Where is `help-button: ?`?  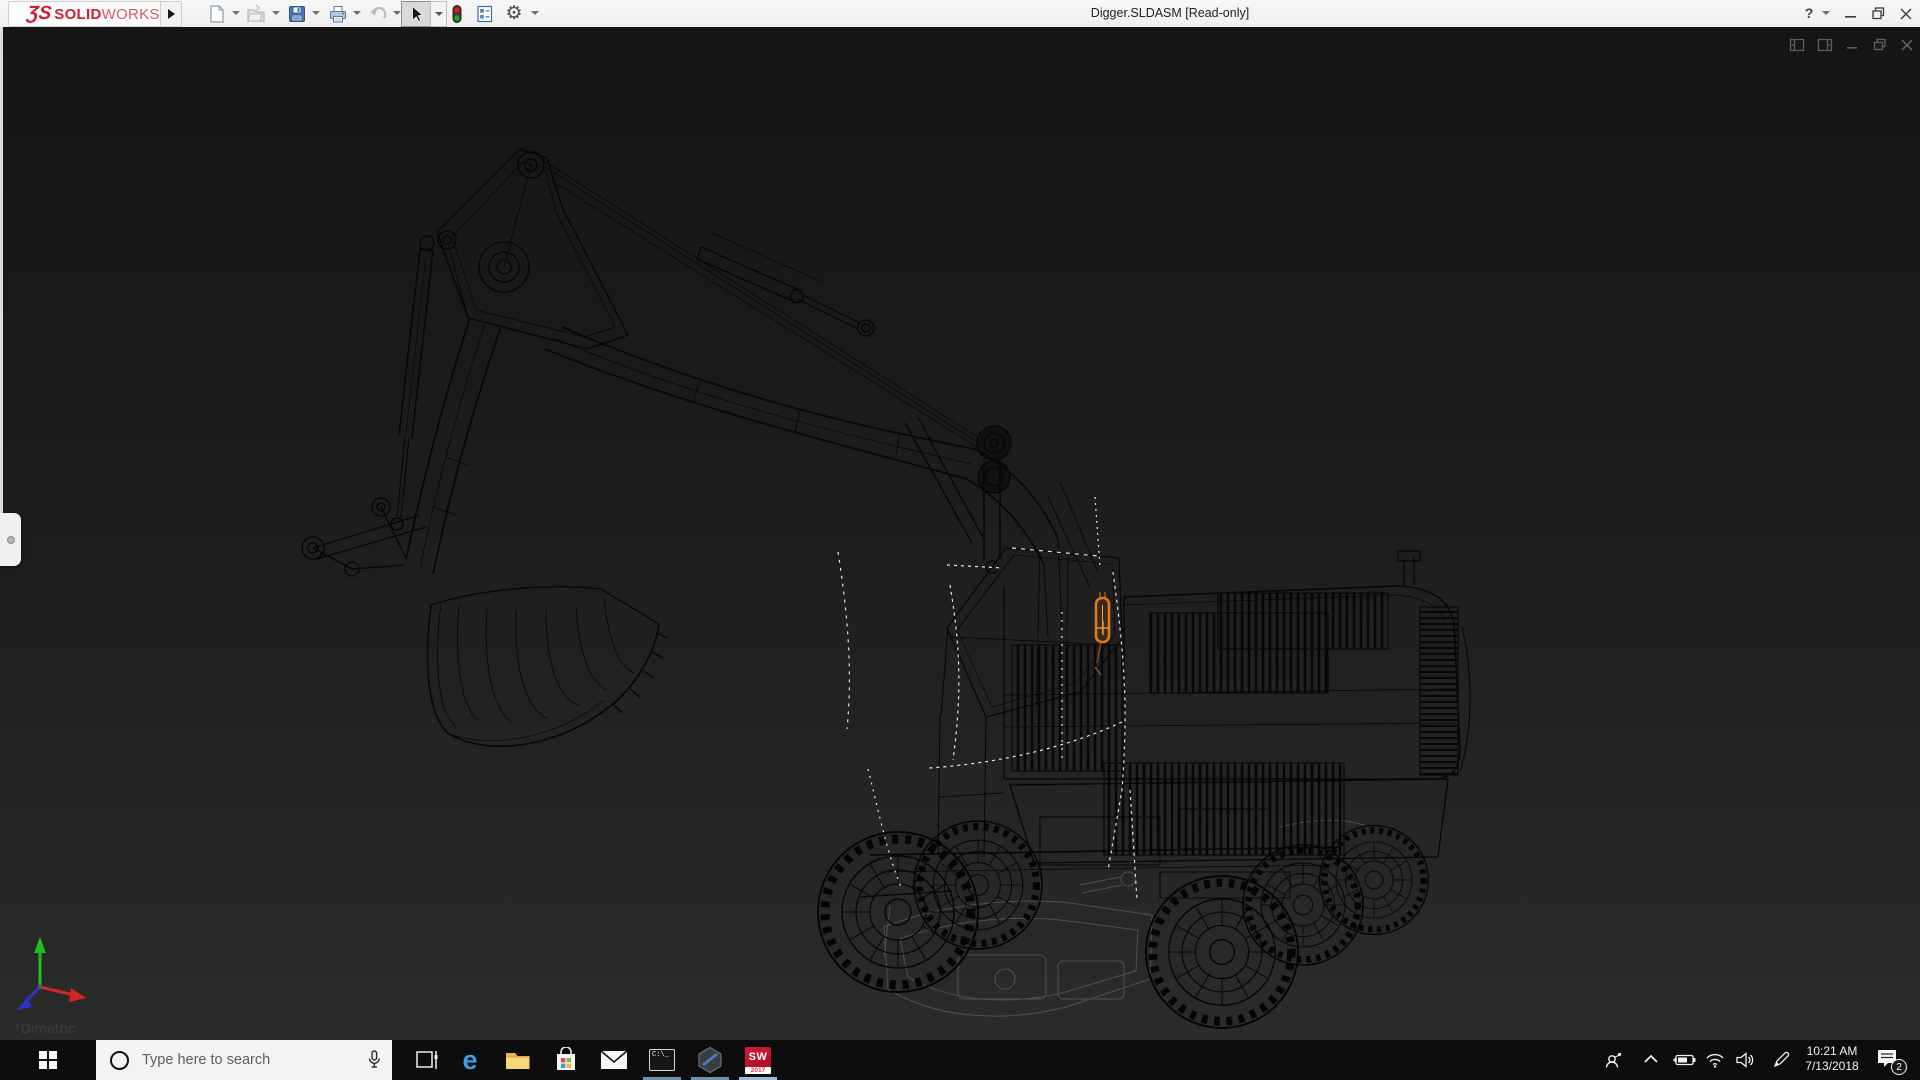
help-button: ? is located at coordinates (1809, 13).